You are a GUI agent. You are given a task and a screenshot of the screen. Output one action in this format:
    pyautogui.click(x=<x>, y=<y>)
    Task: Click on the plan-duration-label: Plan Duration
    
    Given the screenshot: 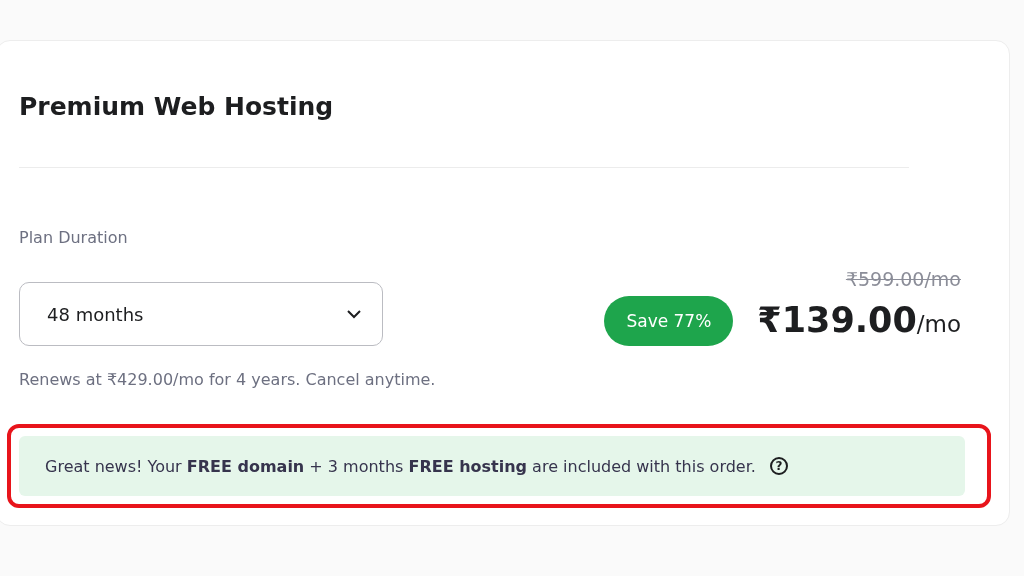 What is the action you would take?
    pyautogui.click(x=74, y=238)
    